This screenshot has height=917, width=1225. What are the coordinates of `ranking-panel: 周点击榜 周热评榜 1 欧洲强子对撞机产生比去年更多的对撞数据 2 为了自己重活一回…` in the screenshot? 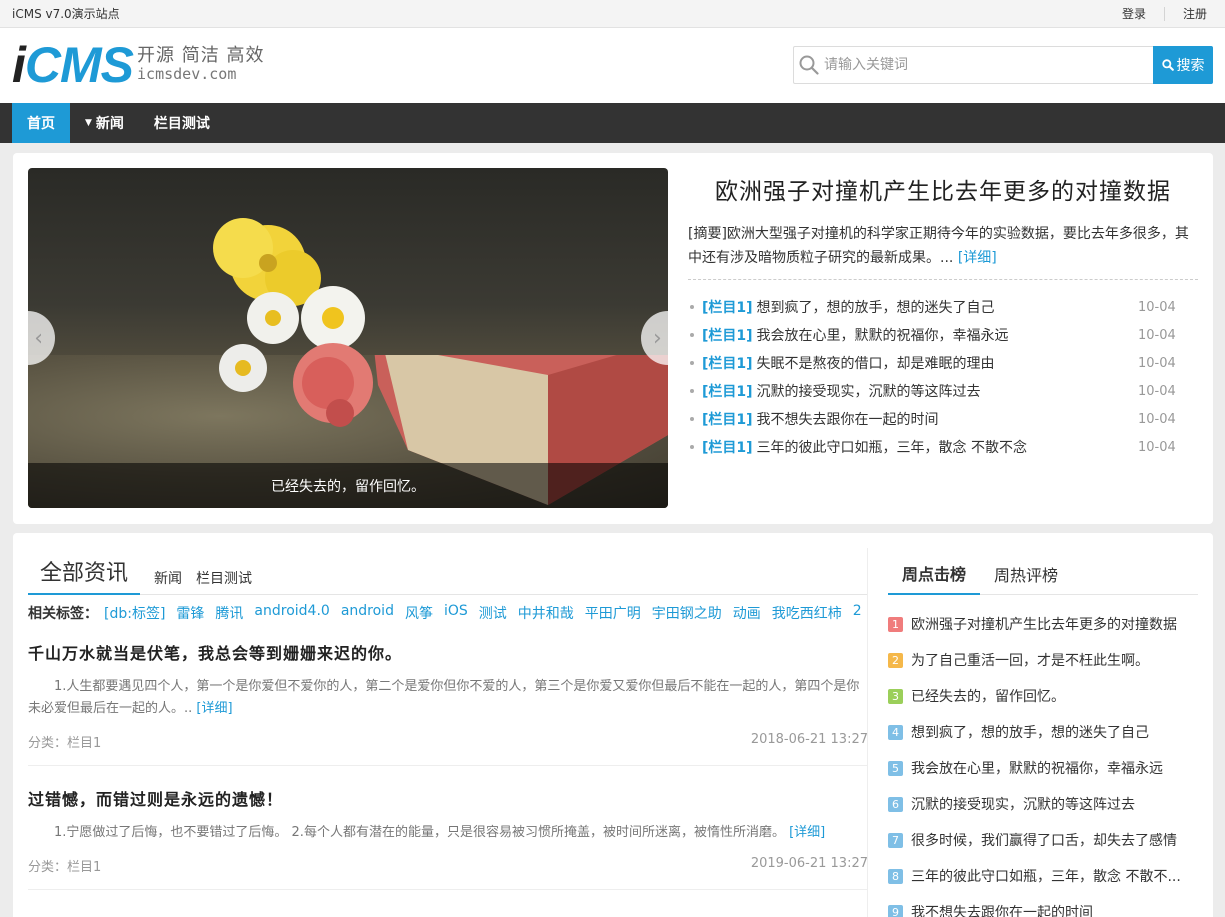 It's located at (1043, 732).